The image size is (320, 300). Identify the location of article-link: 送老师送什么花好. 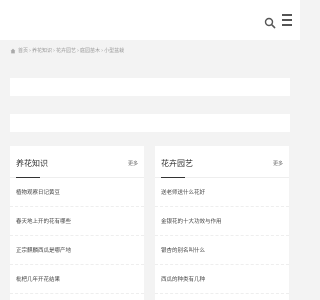
(183, 192).